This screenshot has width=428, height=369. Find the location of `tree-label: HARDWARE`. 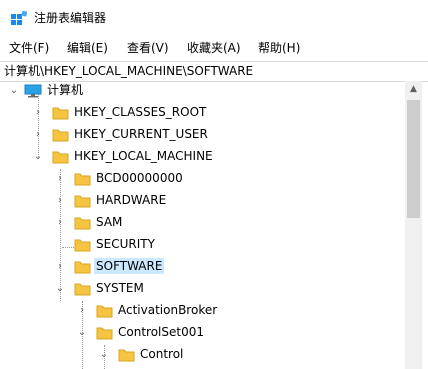

tree-label: HARDWARE is located at coordinates (131, 200).